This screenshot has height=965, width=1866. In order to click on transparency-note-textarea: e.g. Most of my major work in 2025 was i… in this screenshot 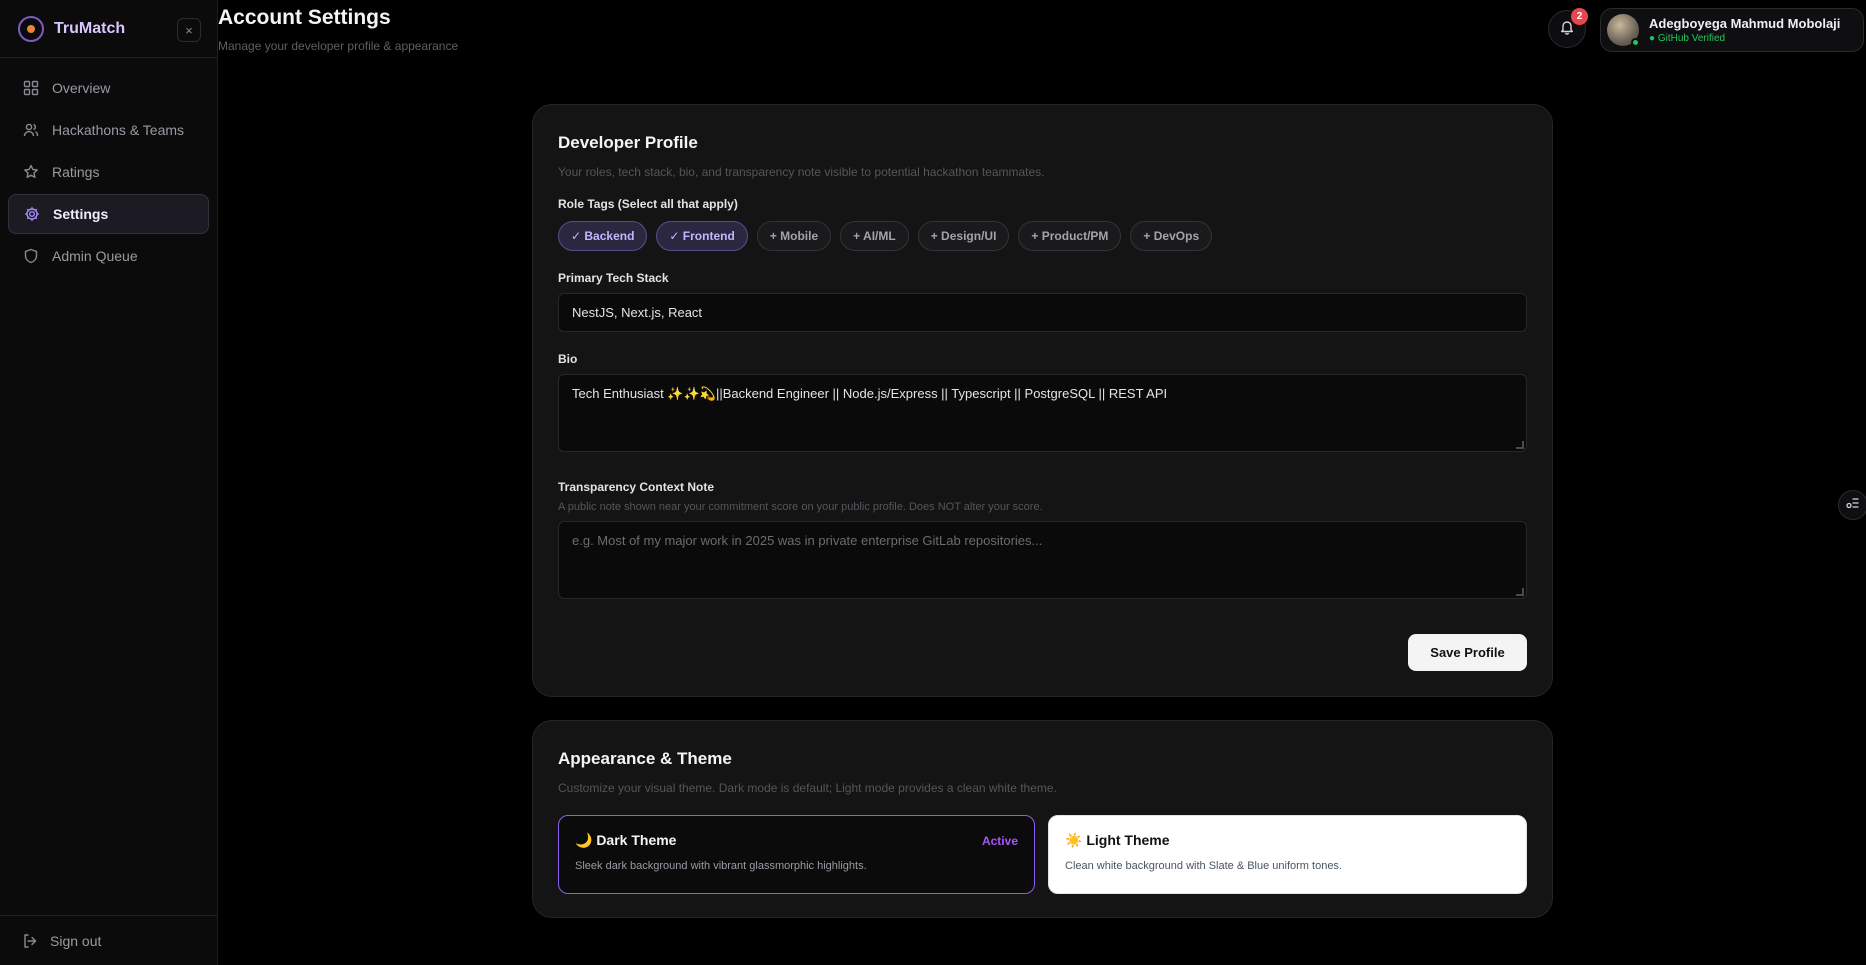, I will do `click(1042, 560)`.